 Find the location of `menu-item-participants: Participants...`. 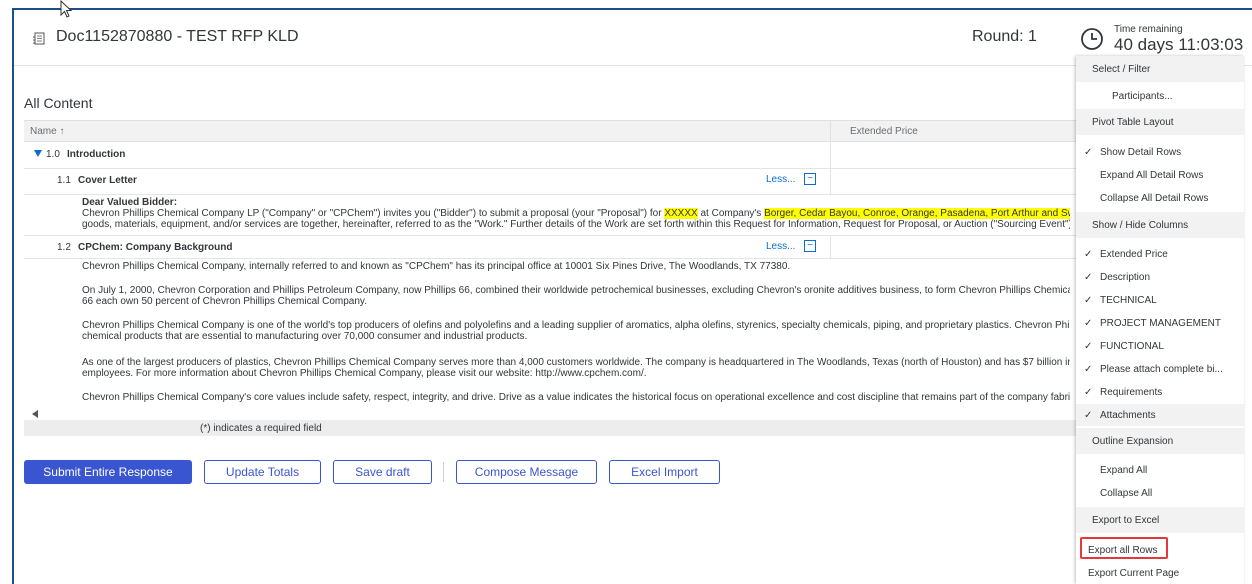

menu-item-participants: Participants... is located at coordinates (1160, 96).